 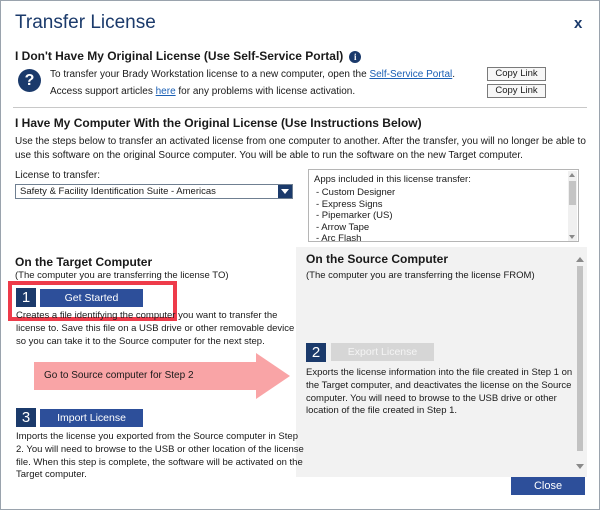 What do you see at coordinates (516, 91) in the screenshot?
I see `copy-link-button-support: Copy Link` at bounding box center [516, 91].